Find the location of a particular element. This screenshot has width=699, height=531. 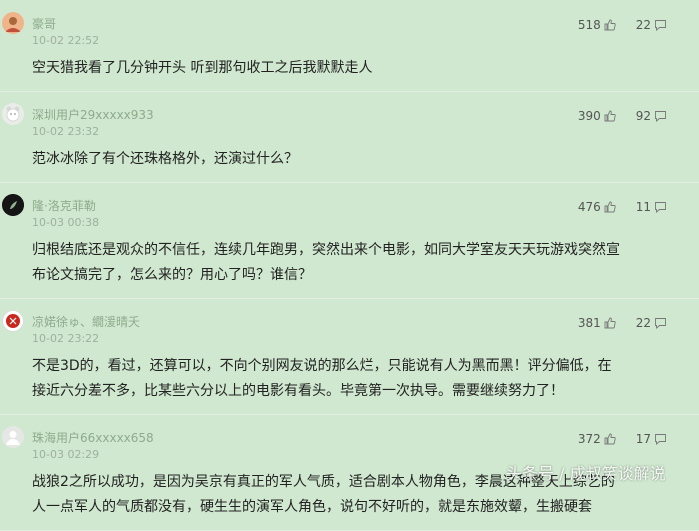

reply-count: 17 is located at coordinates (643, 439).